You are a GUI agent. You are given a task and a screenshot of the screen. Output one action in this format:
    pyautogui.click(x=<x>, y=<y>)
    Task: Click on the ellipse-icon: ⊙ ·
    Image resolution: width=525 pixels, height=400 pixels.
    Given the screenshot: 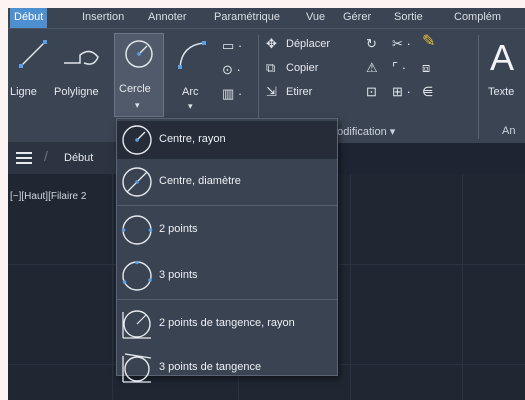 What is the action you would take?
    pyautogui.click(x=231, y=70)
    